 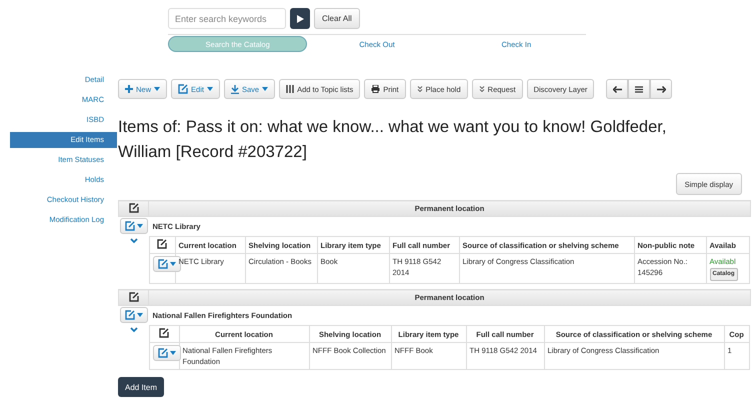 I want to click on right-arrow-icon, so click(x=661, y=89).